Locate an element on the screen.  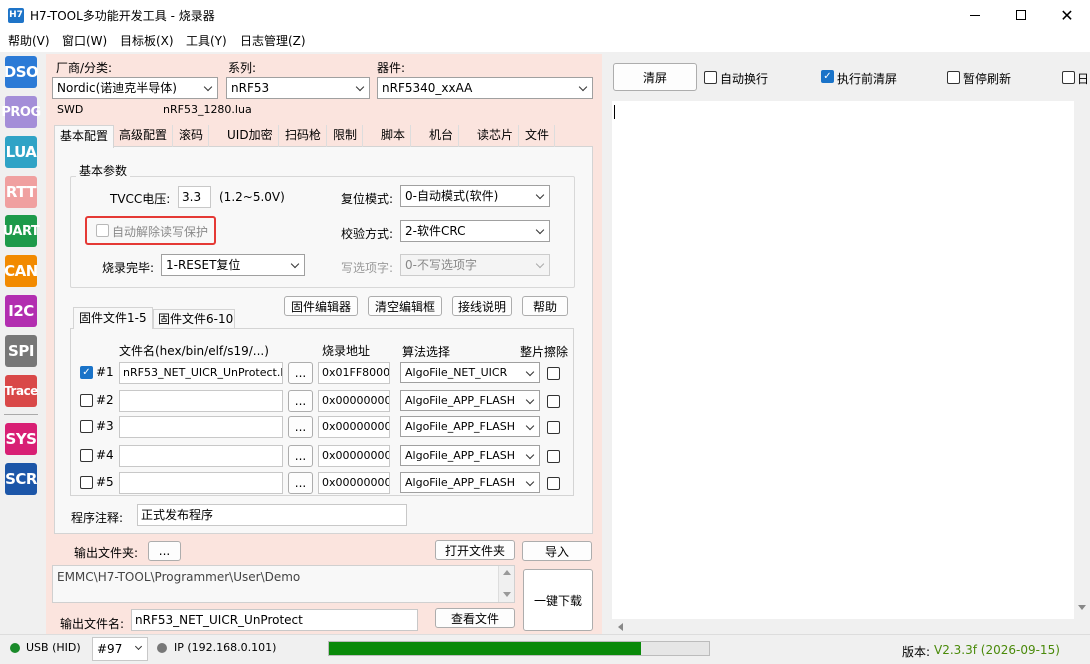
log-horizontal-scrollbar is located at coordinates (843, 626).